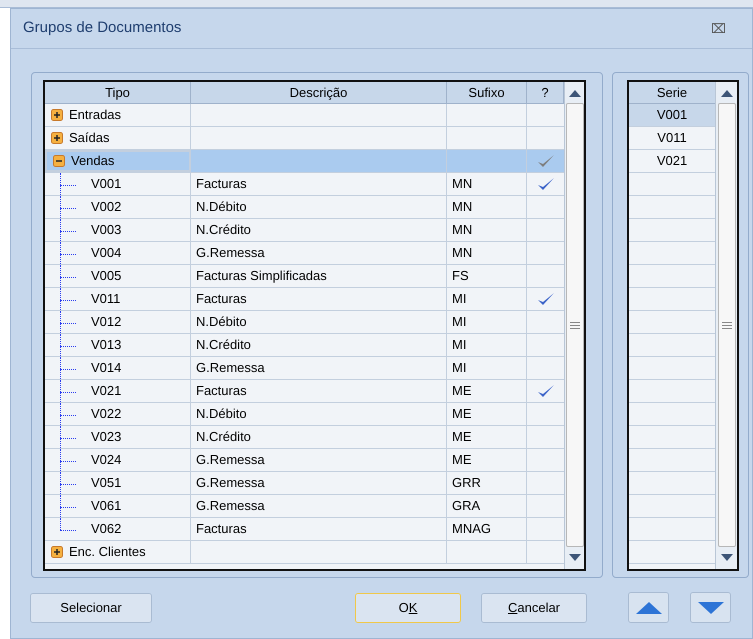  Describe the element at coordinates (304, 460) in the screenshot. I see `table-row: V024 G.Remessa ME` at that location.